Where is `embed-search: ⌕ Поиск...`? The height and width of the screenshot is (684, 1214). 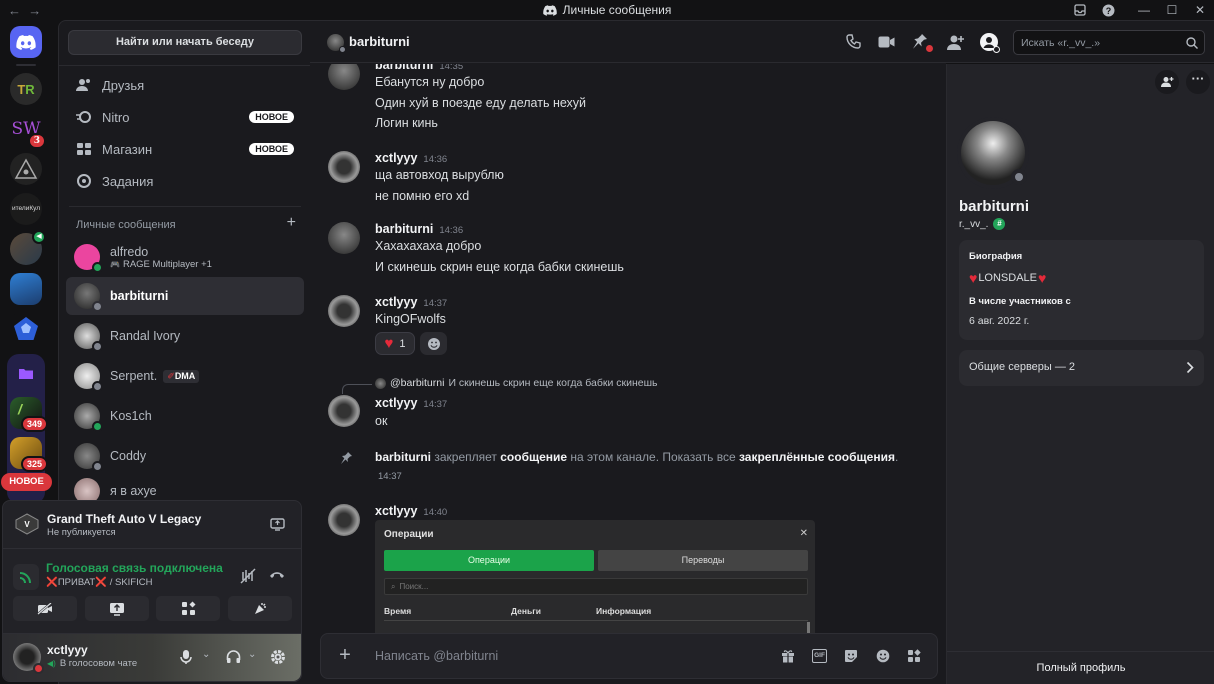 embed-search: ⌕ Поиск... is located at coordinates (596, 586).